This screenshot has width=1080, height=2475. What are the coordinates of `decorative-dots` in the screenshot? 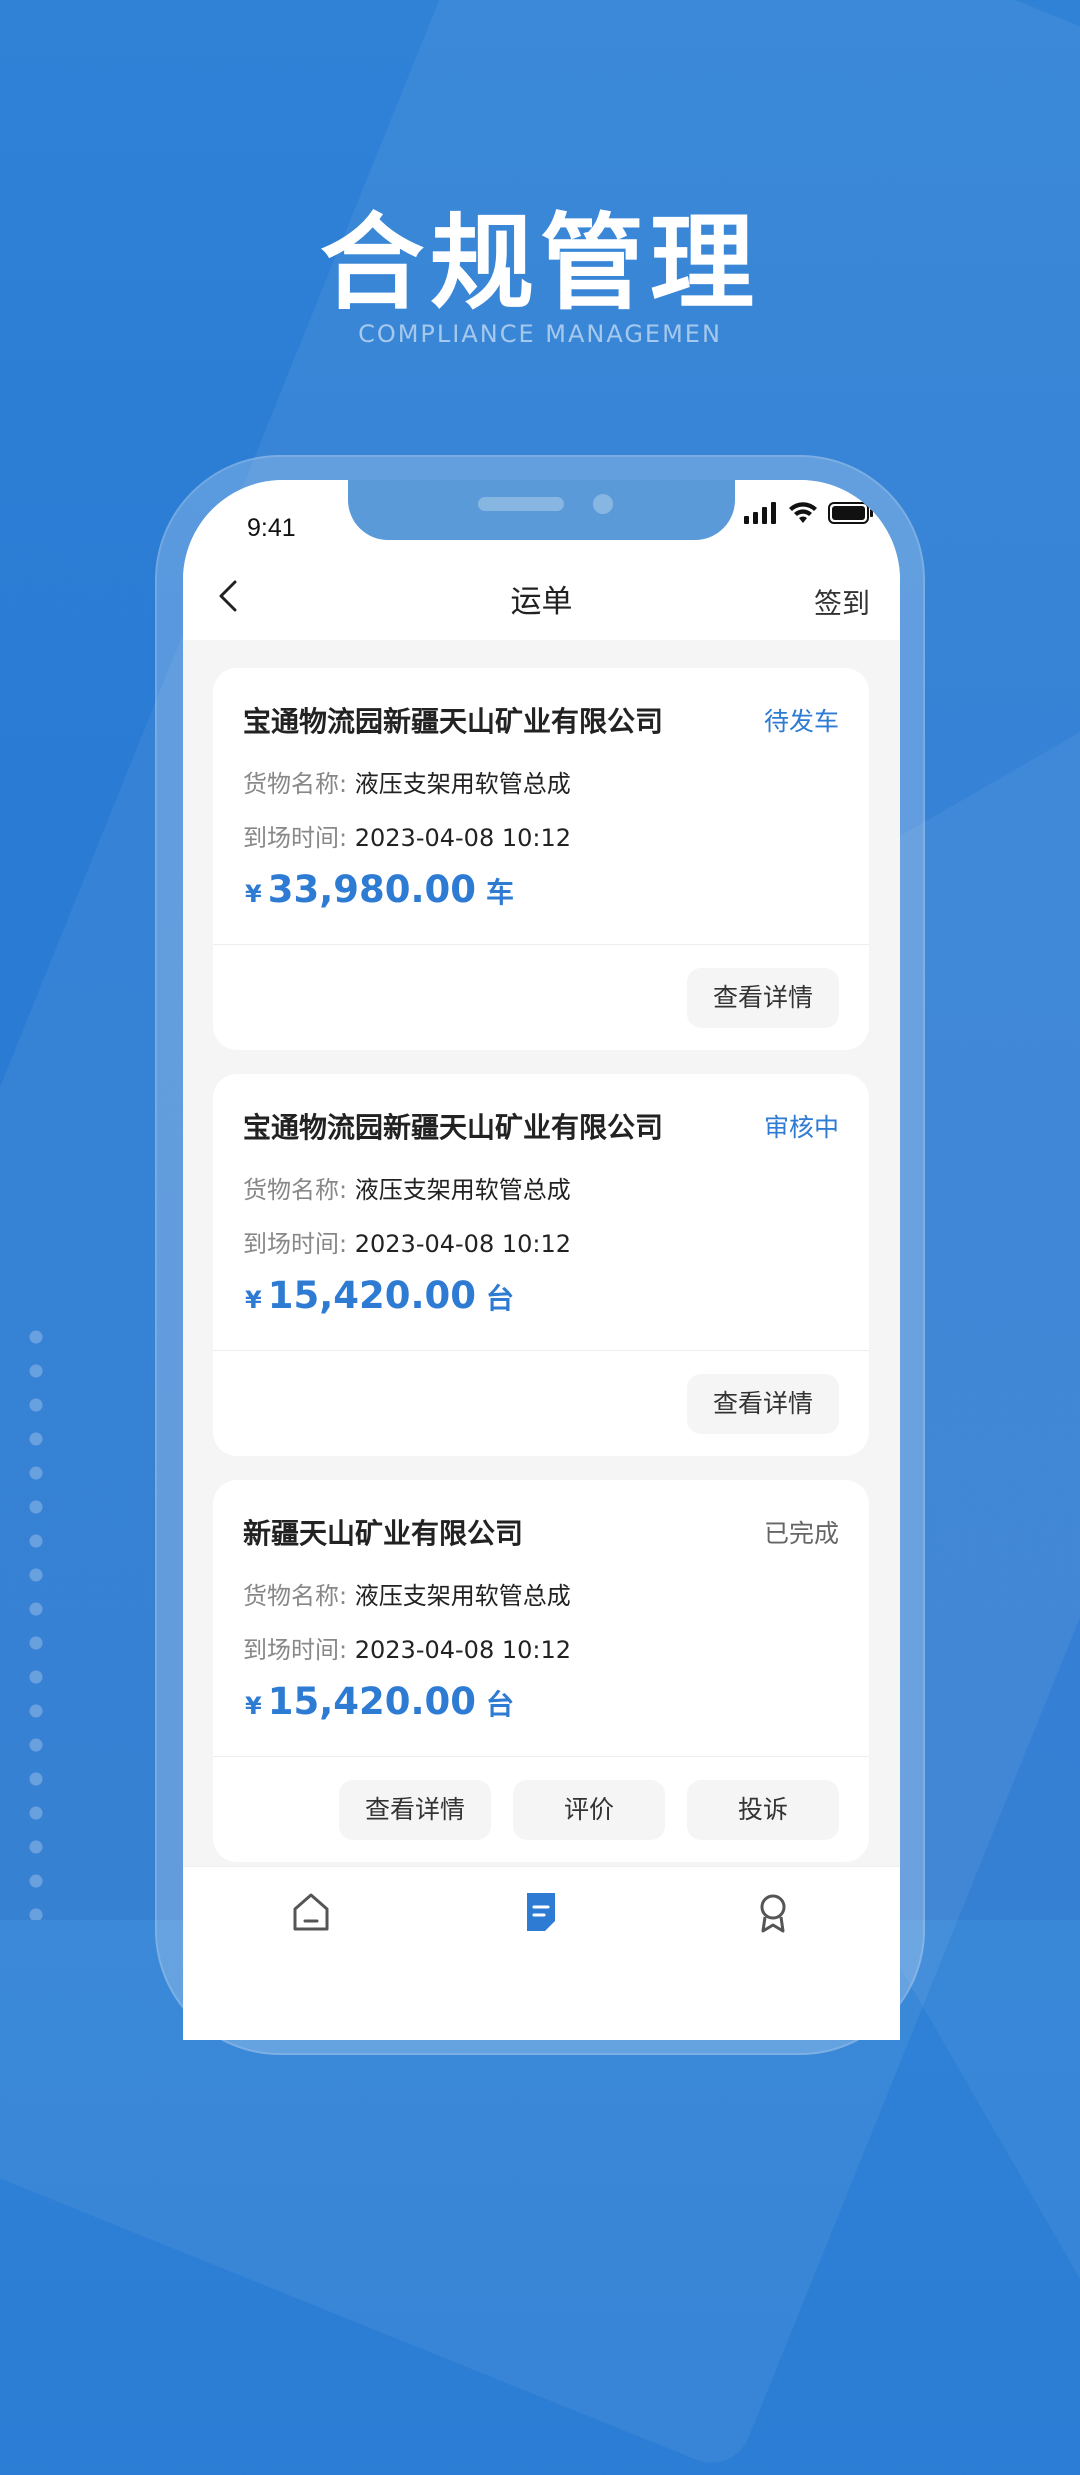 It's located at (36, 1620).